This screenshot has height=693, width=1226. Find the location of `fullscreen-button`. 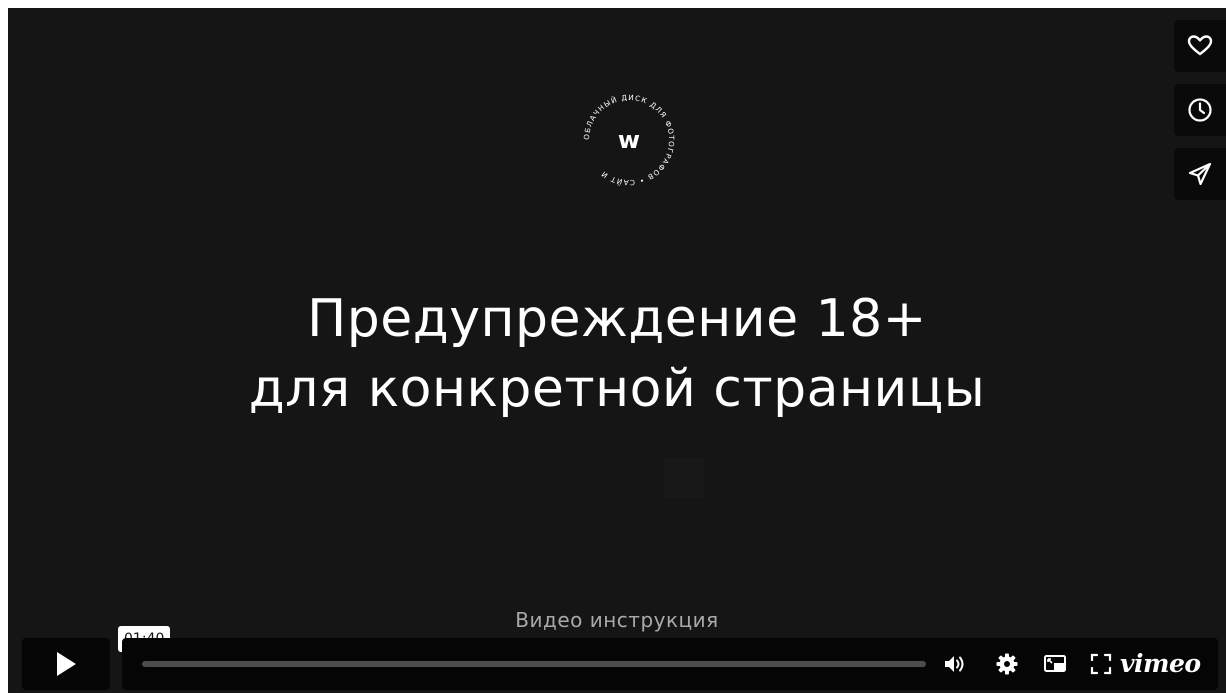

fullscreen-button is located at coordinates (1101, 664).